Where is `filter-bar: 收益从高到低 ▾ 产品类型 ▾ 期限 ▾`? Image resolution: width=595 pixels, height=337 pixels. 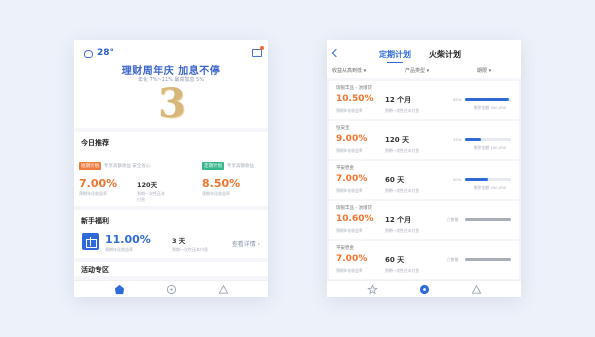 filter-bar: 收益从高到低 ▾ 产品类型 ▾ 期限 ▾ is located at coordinates (424, 72).